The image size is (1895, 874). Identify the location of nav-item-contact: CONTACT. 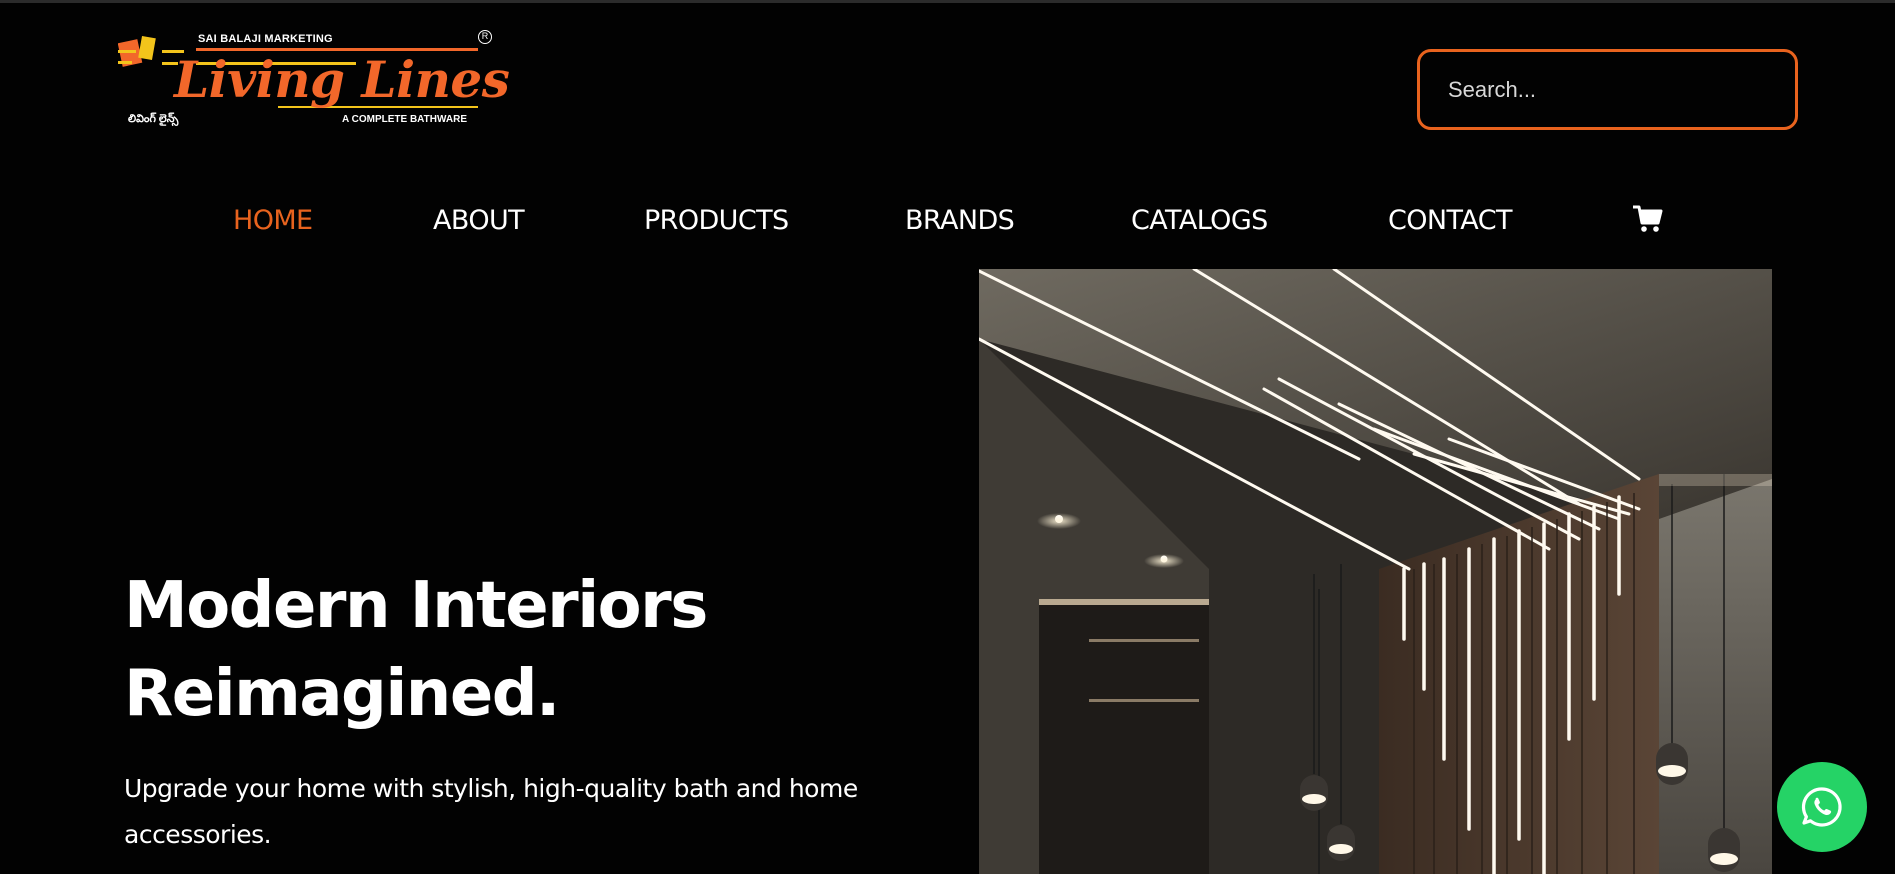
(1450, 220).